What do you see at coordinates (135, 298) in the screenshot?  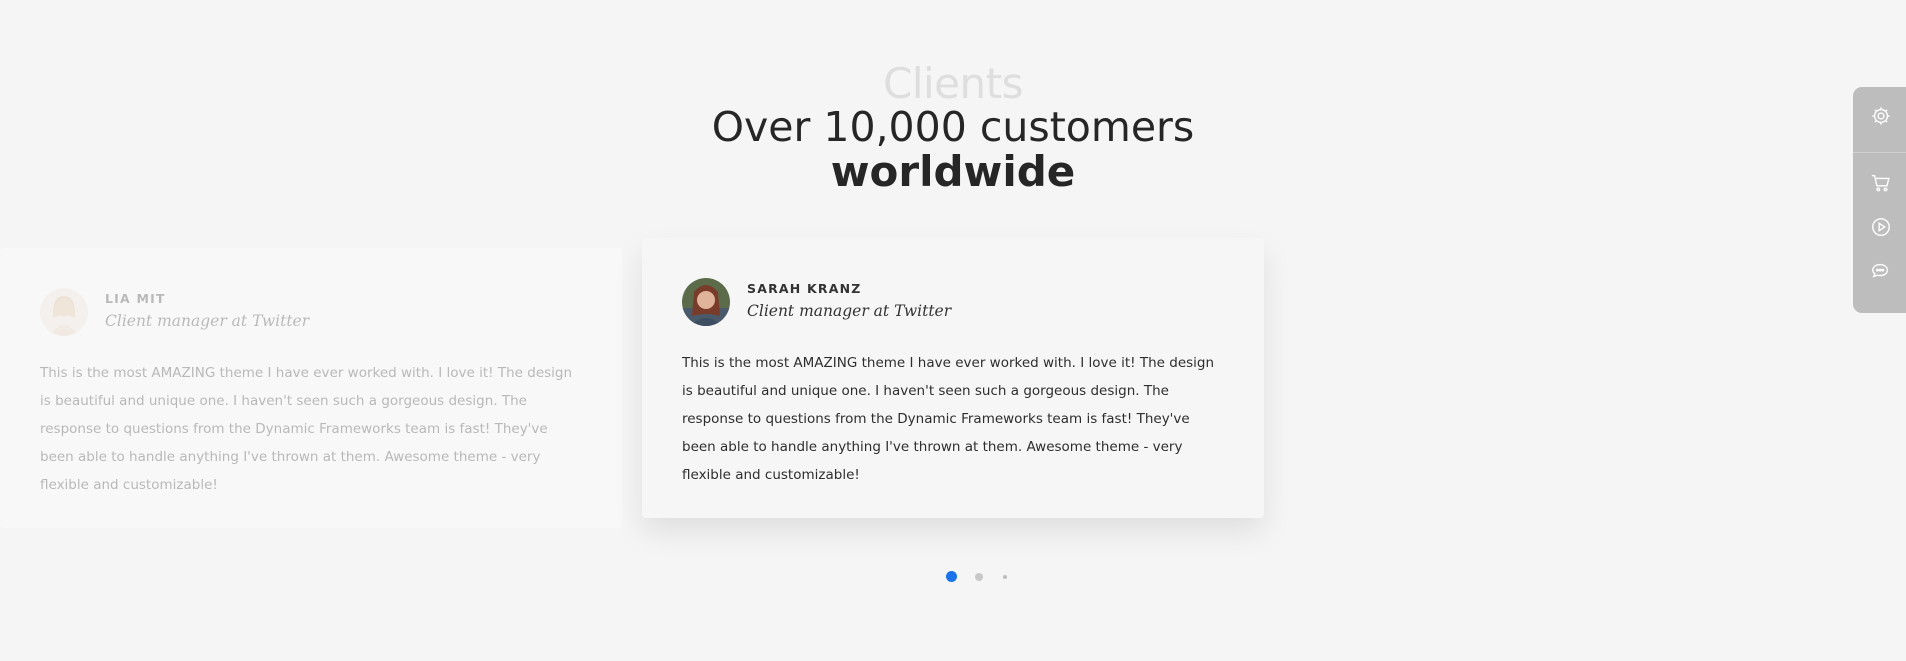 I see `testimonial-name: LIA MIT` at bounding box center [135, 298].